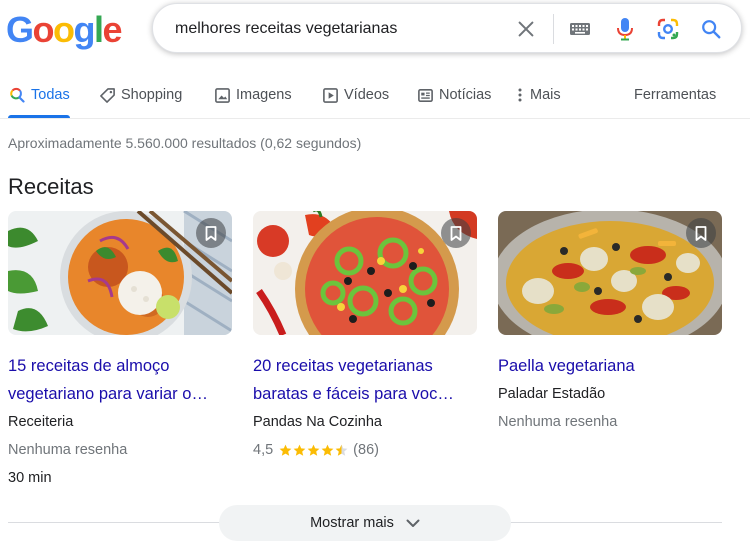 Image resolution: width=750 pixels, height=544 pixels. I want to click on tabs-divider, so click(375, 118).